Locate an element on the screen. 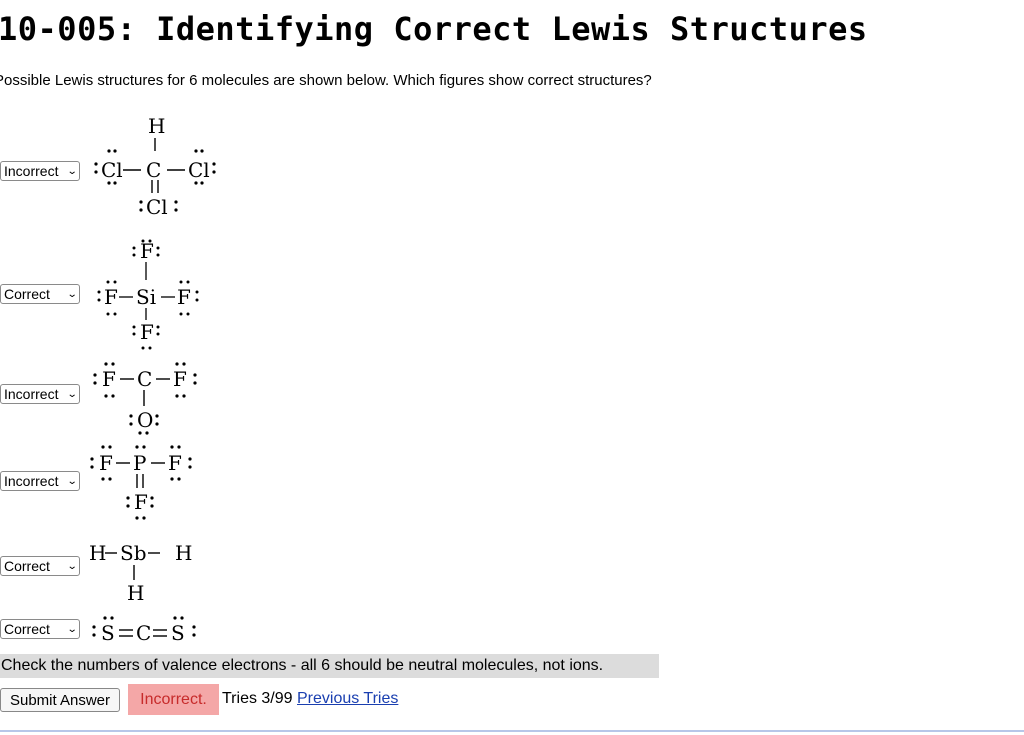  tries-count: Tries 3/99 is located at coordinates (257, 698).